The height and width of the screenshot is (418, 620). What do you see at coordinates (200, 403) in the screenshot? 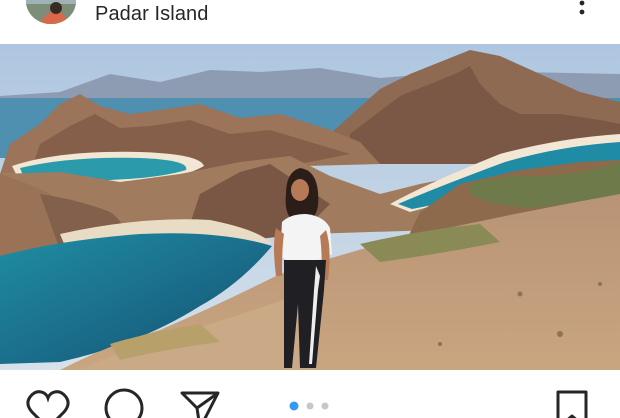
I see `send-icon` at bounding box center [200, 403].